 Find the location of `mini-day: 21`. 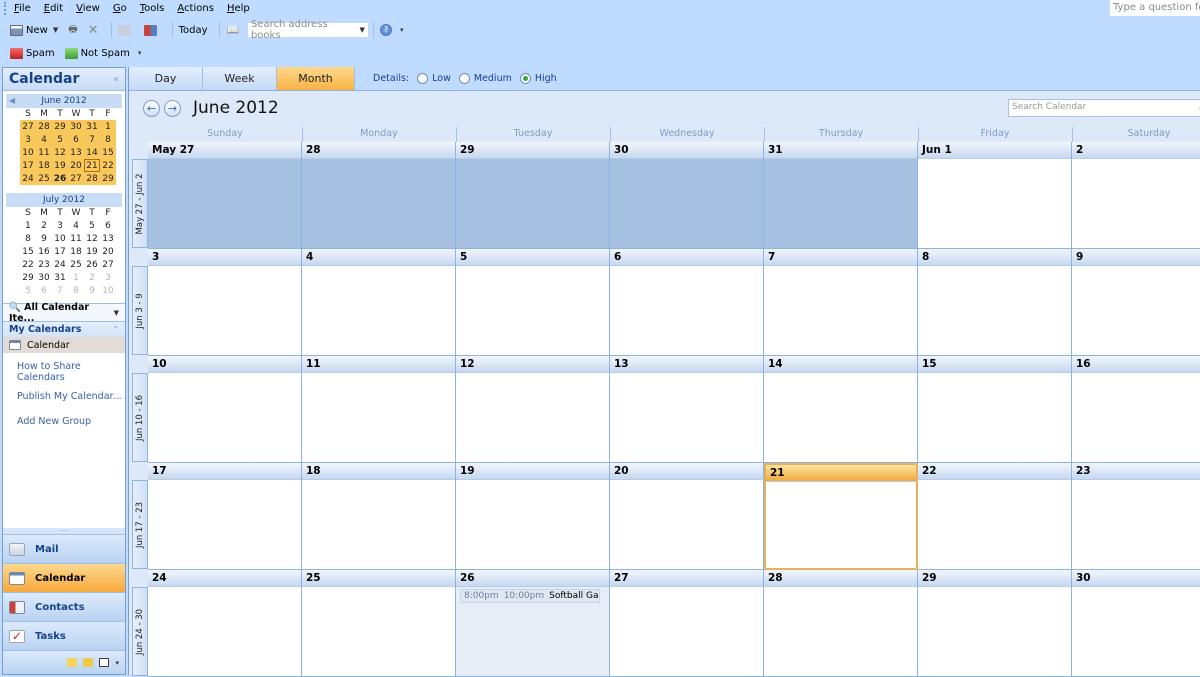

mini-day: 21 is located at coordinates (92, 165).